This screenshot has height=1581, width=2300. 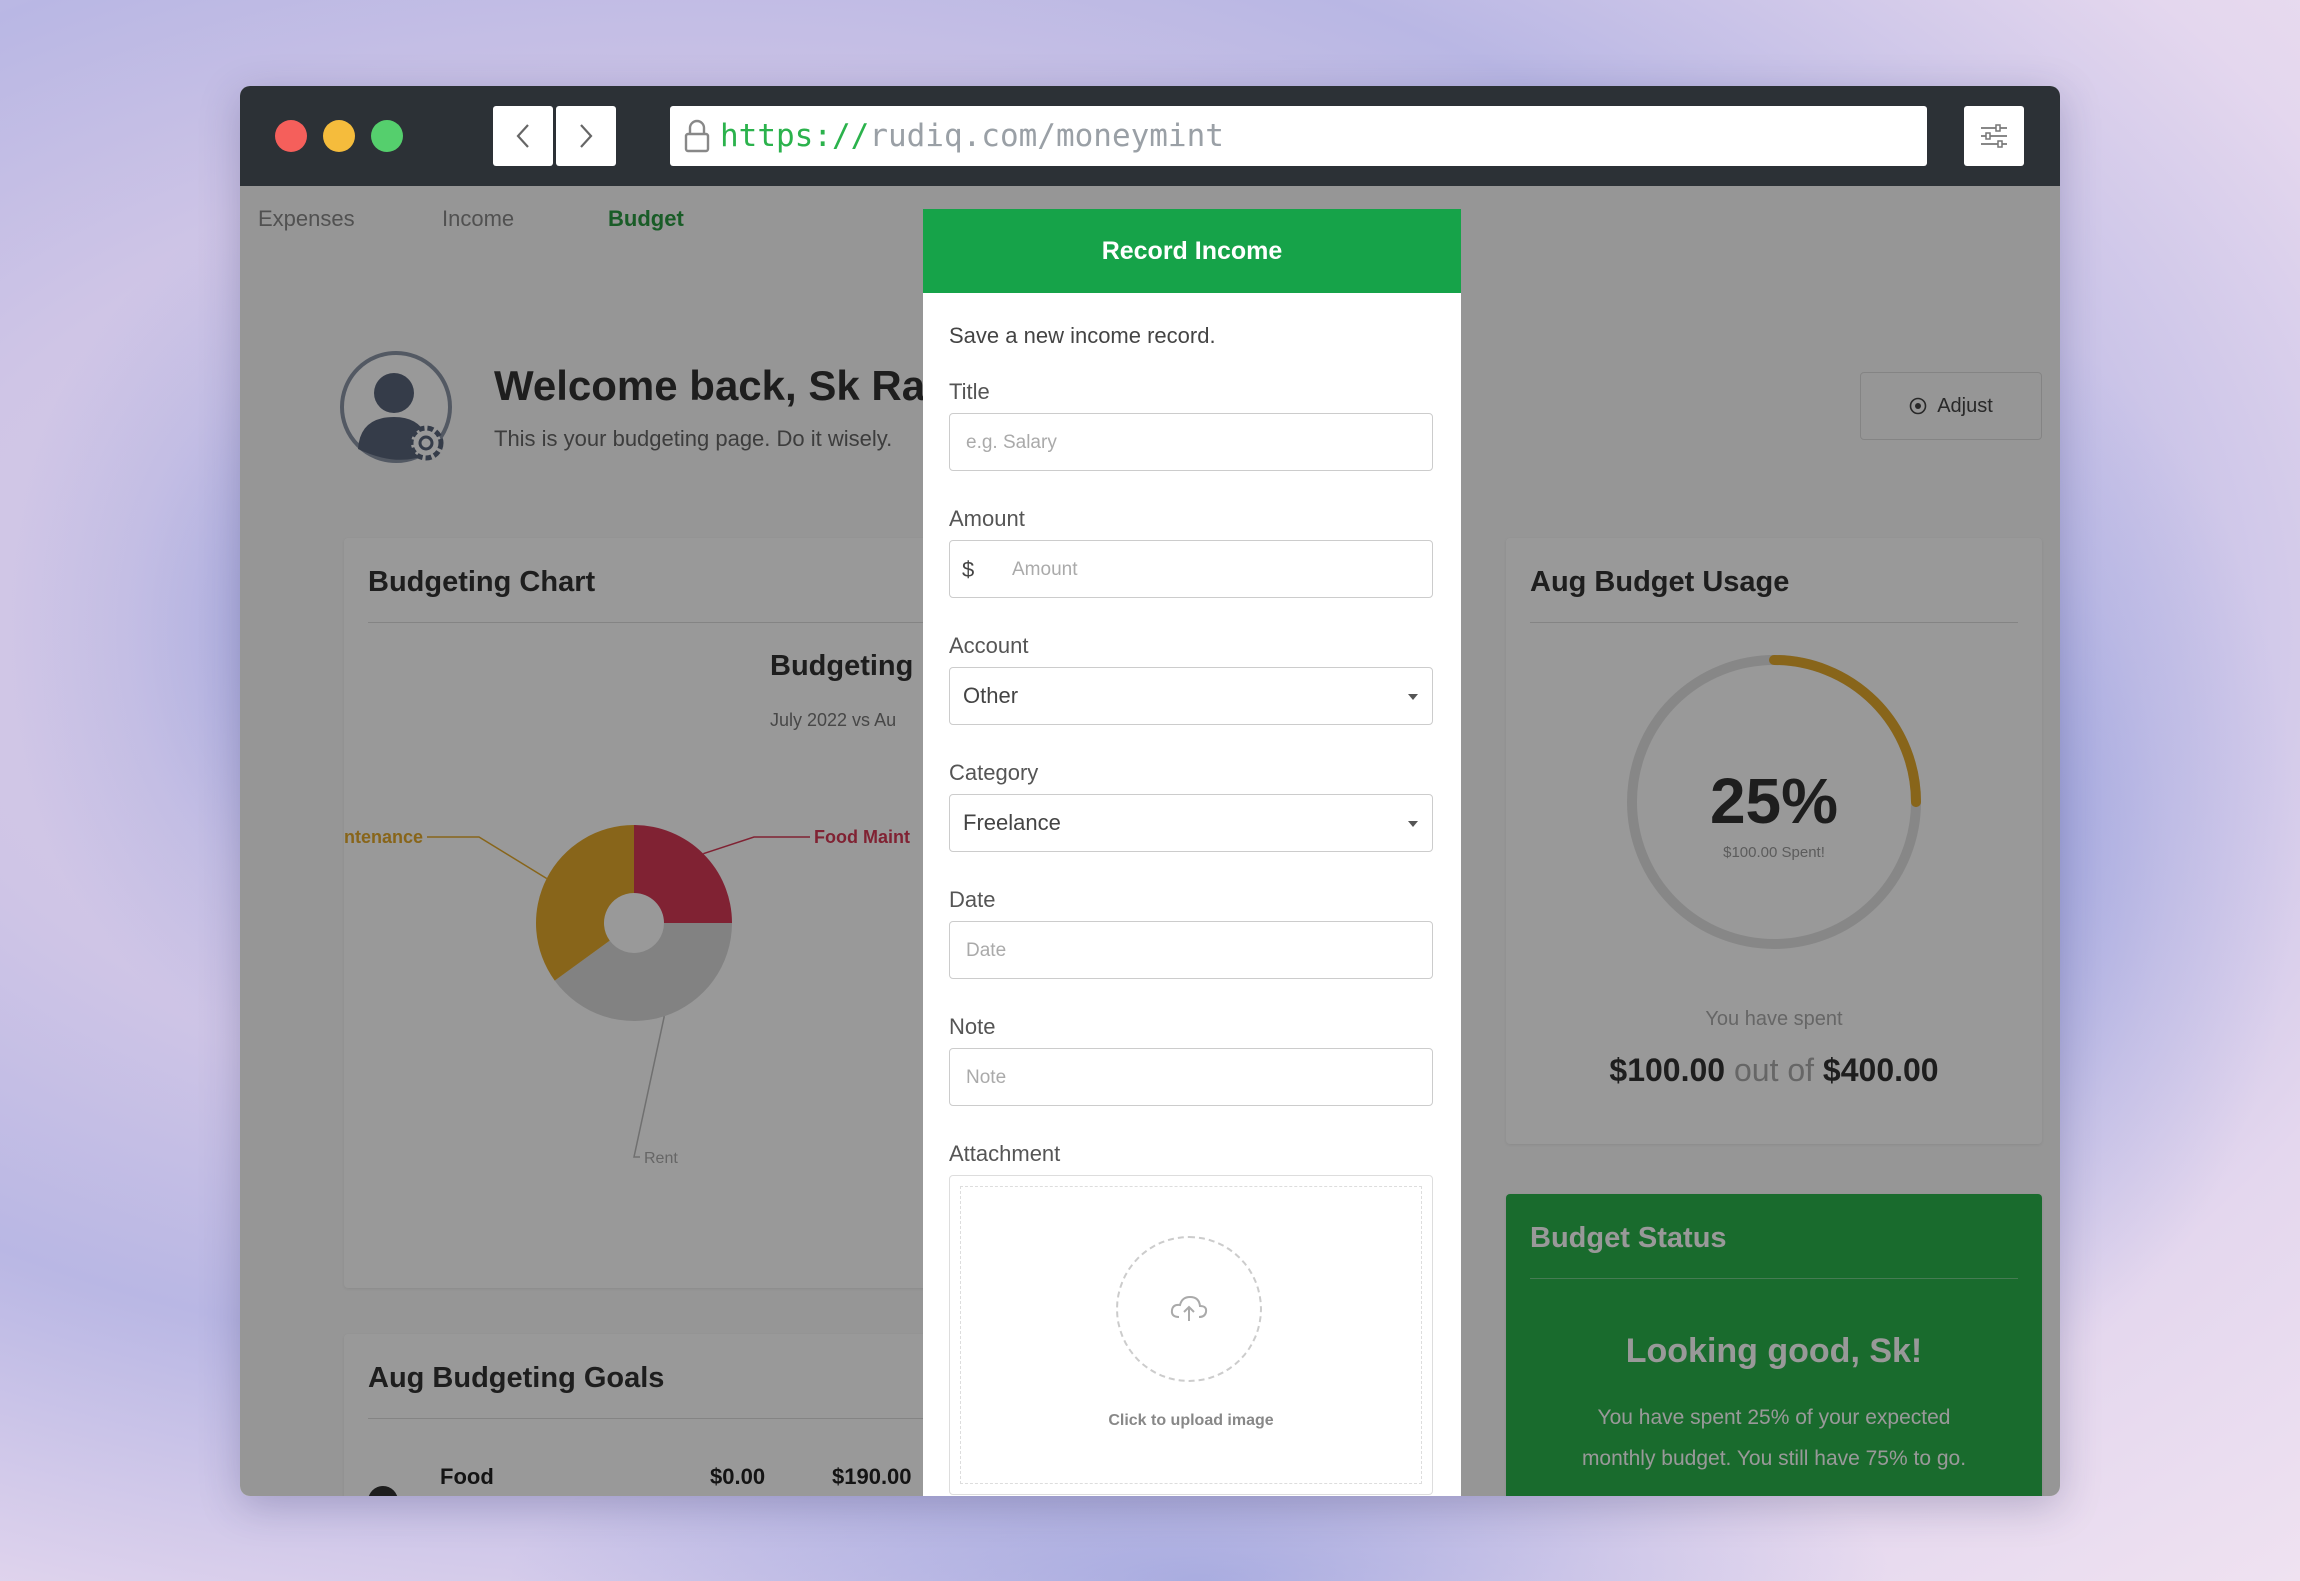 I want to click on modal-title: Record Income, so click(x=1192, y=250).